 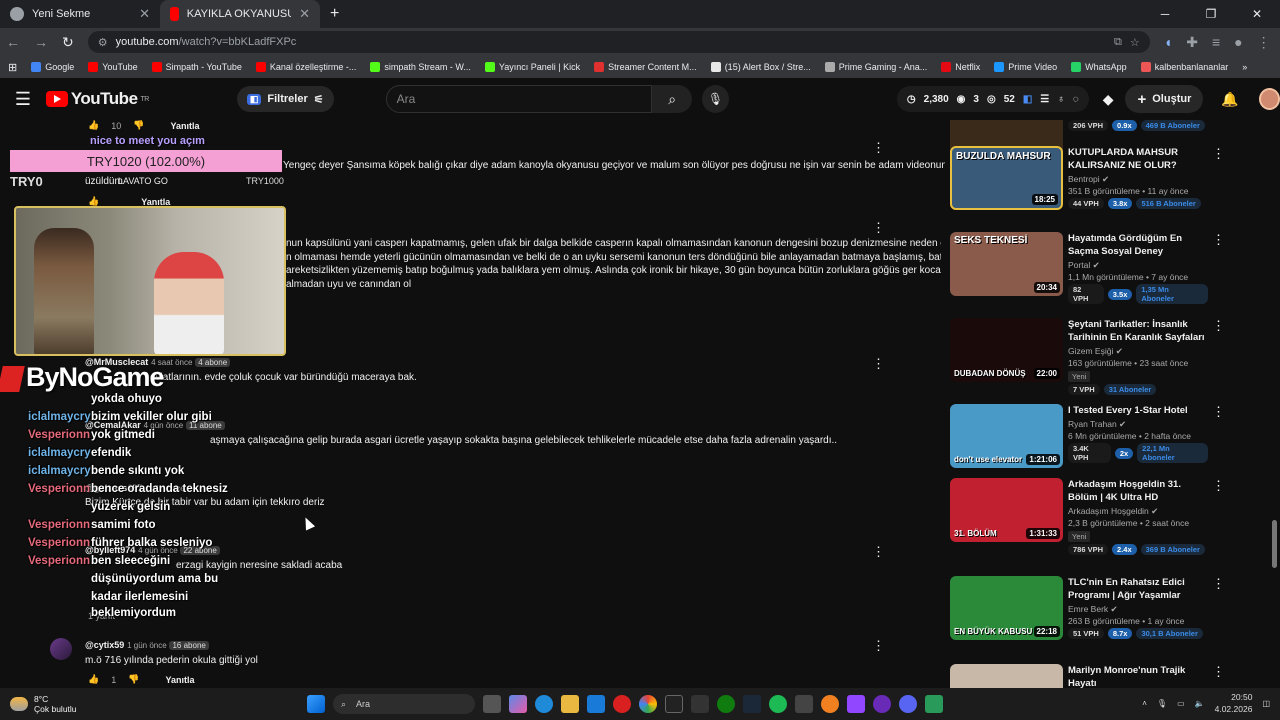 What do you see at coordinates (240, 14) in the screenshot?
I see `tab-youtube: KAYIKLA OKYANUSU GEÇMEYE ✕` at bounding box center [240, 14].